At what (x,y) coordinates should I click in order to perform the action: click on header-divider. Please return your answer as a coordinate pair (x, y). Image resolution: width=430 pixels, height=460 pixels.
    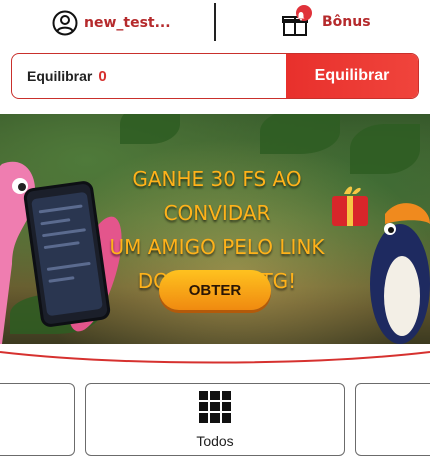
    Looking at the image, I should click on (215, 22).